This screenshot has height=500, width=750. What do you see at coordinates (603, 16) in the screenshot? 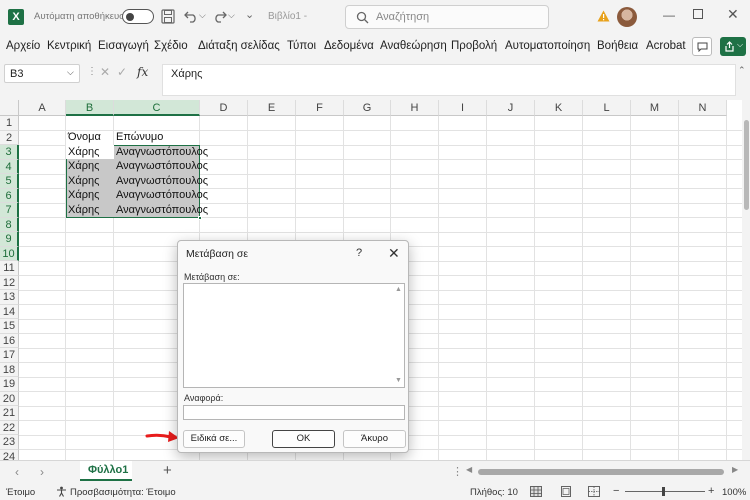
I see `warning-icon` at bounding box center [603, 16].